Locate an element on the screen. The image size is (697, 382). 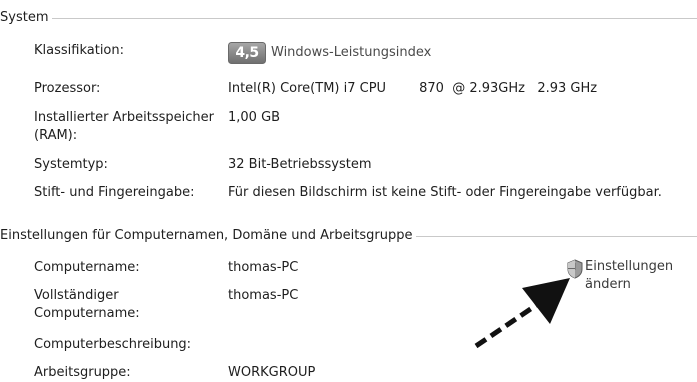
processor-label: Prozessor: is located at coordinates (67, 88).